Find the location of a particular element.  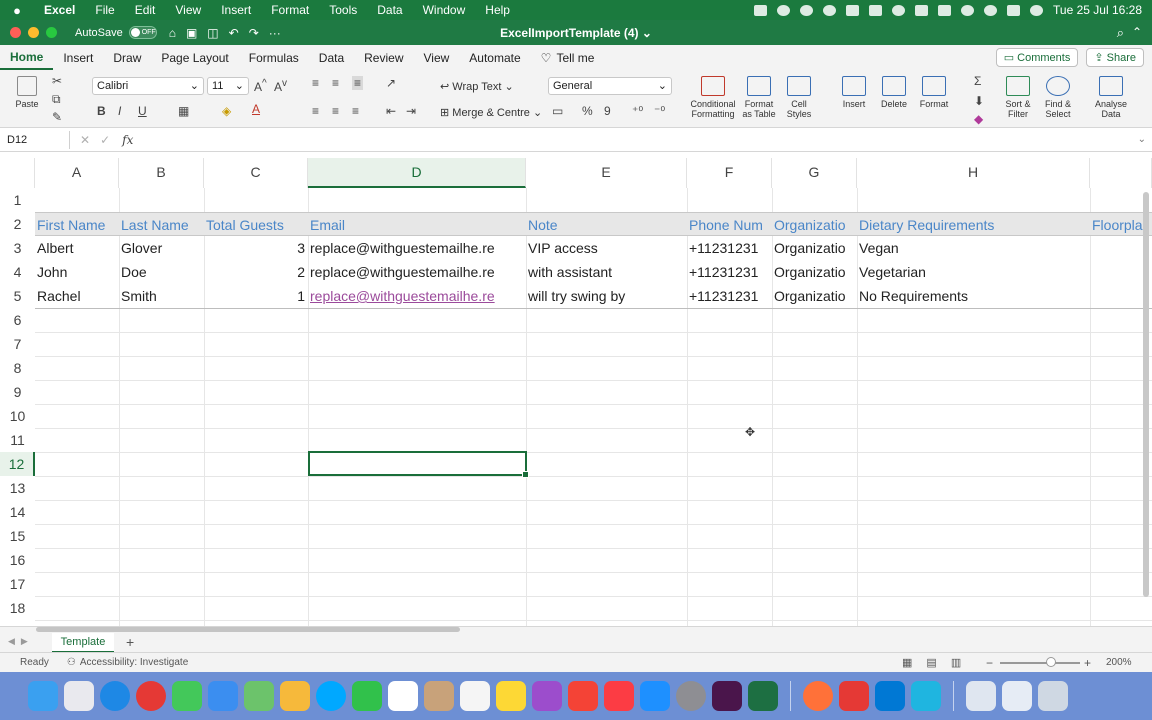

stop-icon is located at coordinates (876, 10).